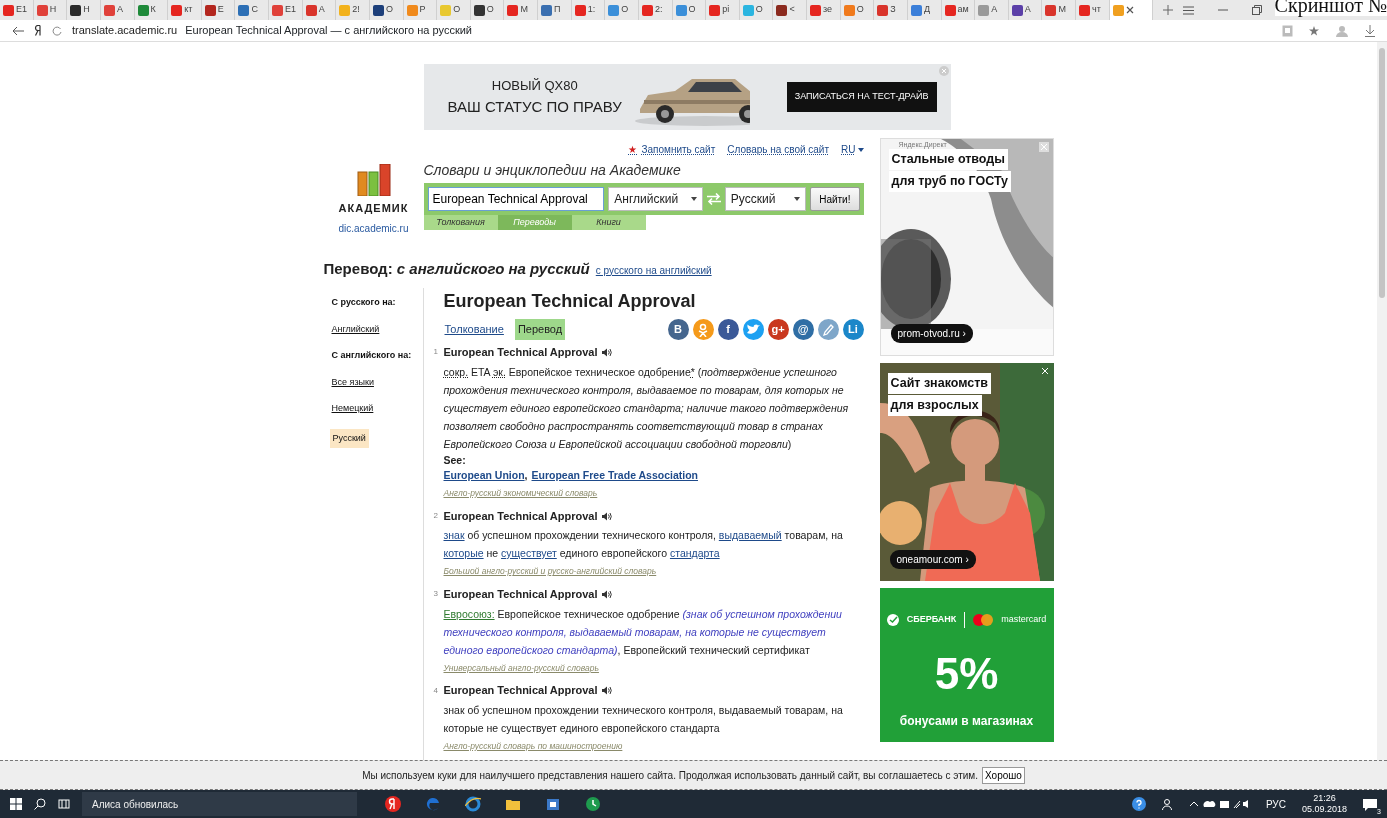 The image size is (1387, 818). I want to click on abbreviation-link: *, so click(692, 371).